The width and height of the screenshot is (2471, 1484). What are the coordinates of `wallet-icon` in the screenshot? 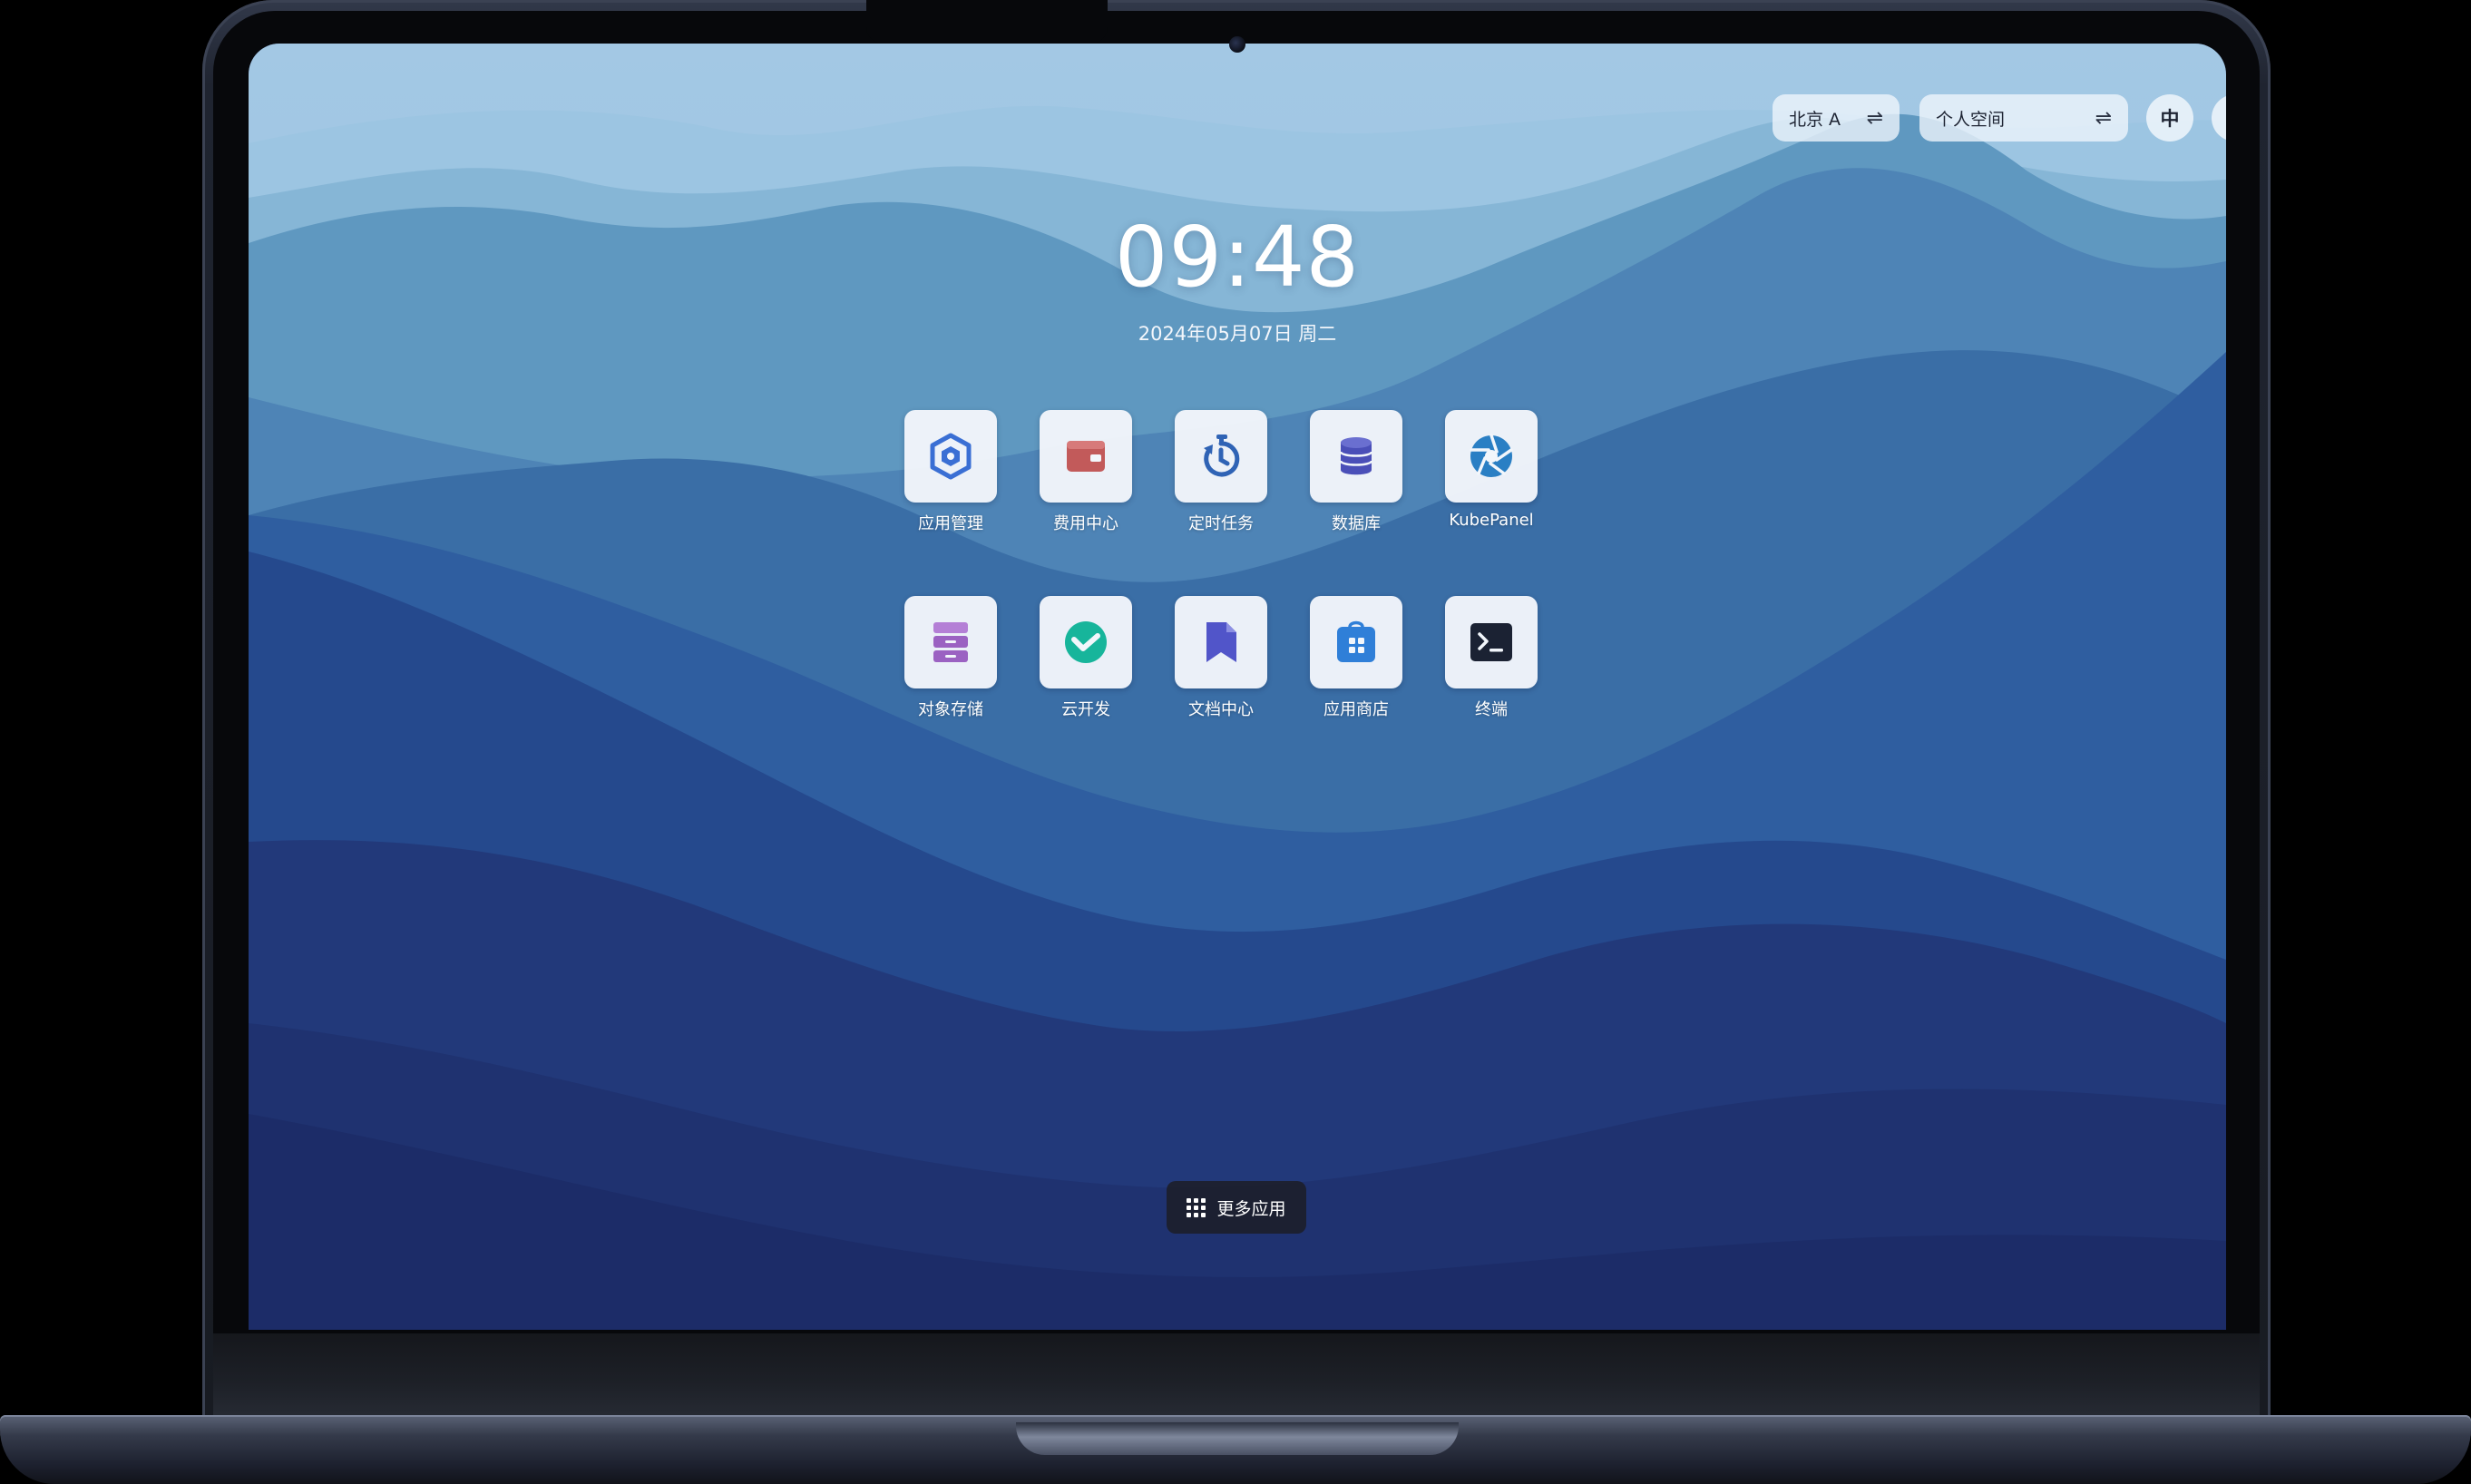 It's located at (1086, 456).